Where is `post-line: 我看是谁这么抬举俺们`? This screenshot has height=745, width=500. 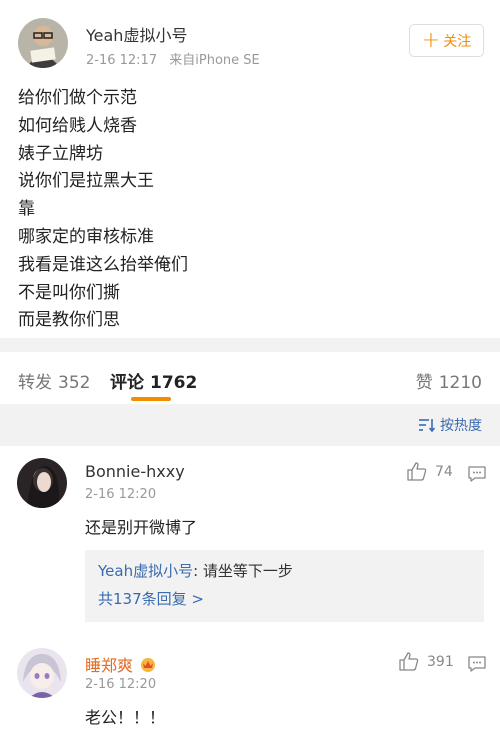
post-line: 我看是谁这么抬举俺们 is located at coordinates (103, 264).